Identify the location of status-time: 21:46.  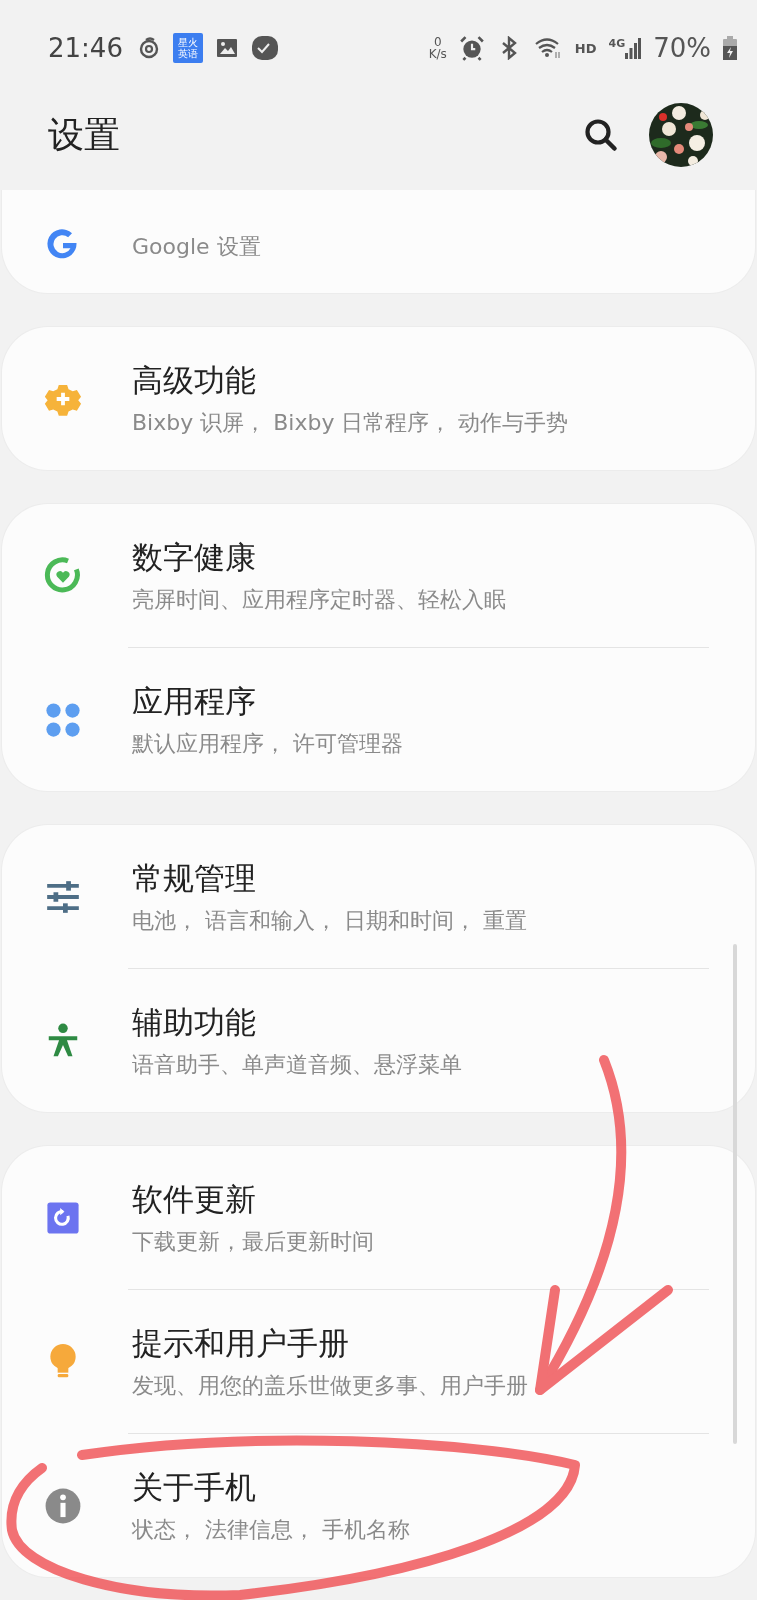
(85, 48).